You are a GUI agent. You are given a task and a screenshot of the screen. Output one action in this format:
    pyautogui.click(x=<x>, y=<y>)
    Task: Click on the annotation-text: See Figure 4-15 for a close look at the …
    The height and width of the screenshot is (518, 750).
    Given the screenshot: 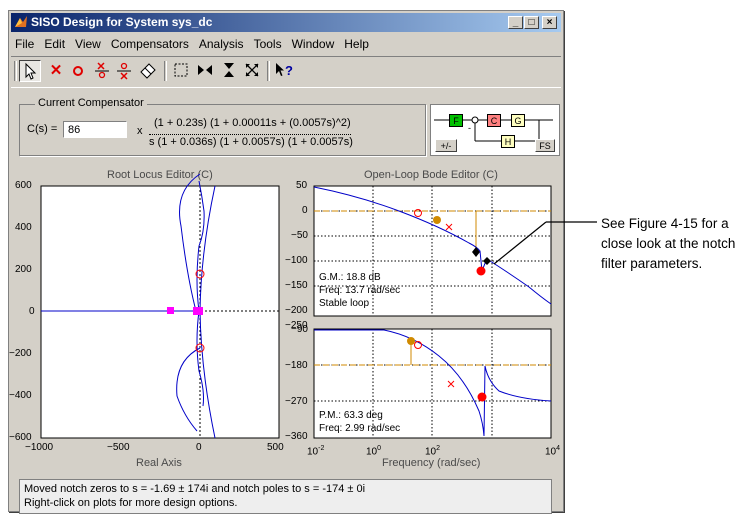 What is the action you would take?
    pyautogui.click(x=668, y=244)
    